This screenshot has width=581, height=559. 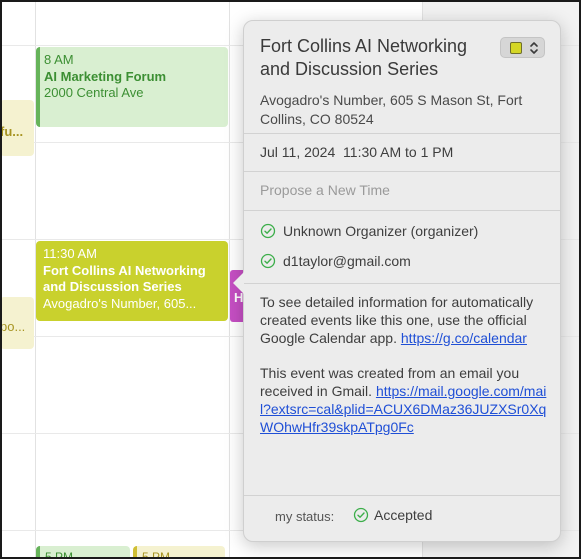 What do you see at coordinates (534, 48) in the screenshot?
I see `chevron-up-down-icon` at bounding box center [534, 48].